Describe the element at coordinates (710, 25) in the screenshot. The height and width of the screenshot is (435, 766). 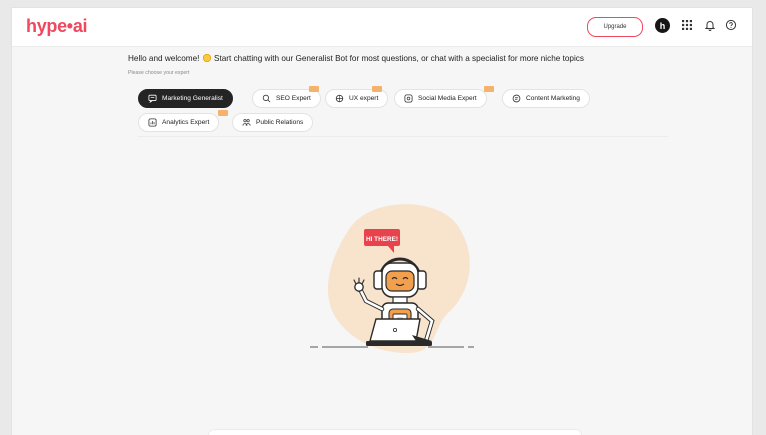
I see `bell-icon` at that location.